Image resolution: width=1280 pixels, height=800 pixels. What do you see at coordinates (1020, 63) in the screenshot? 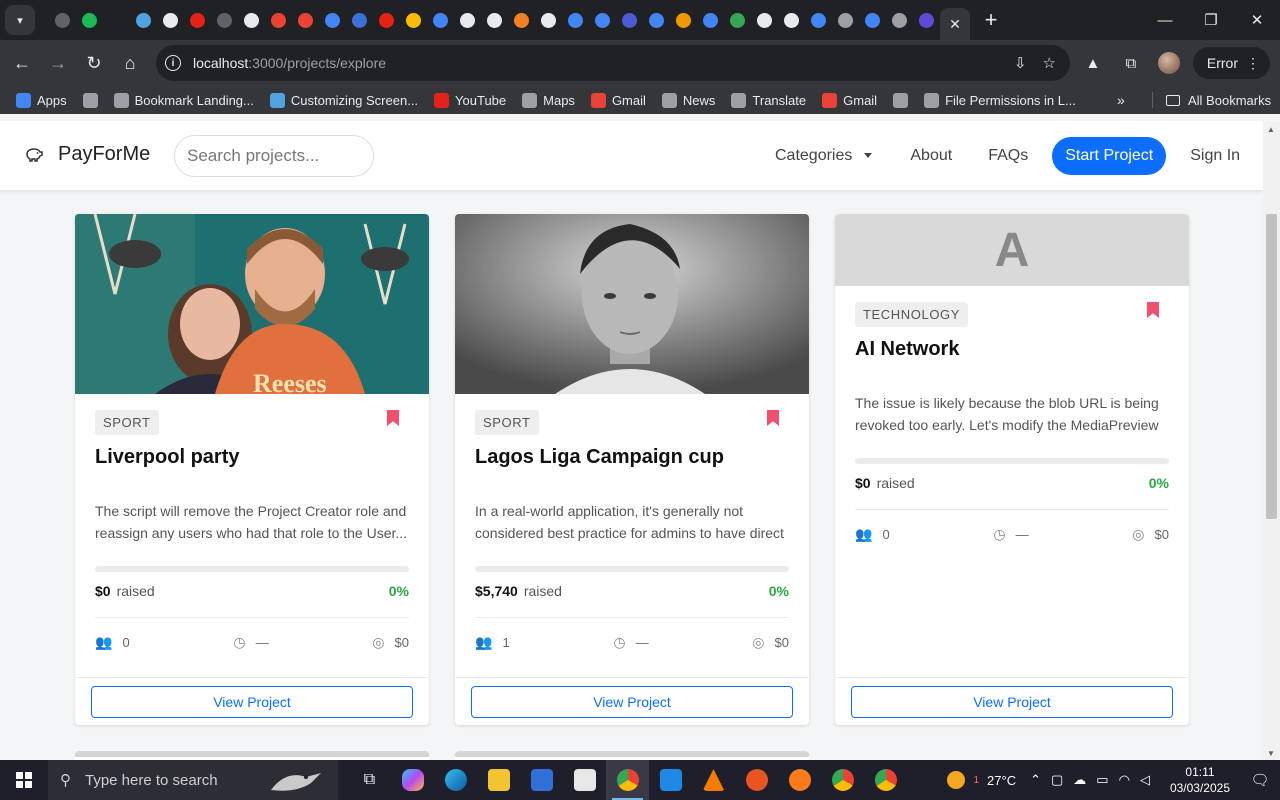
I see `install-app-icon: ⇩` at bounding box center [1020, 63].